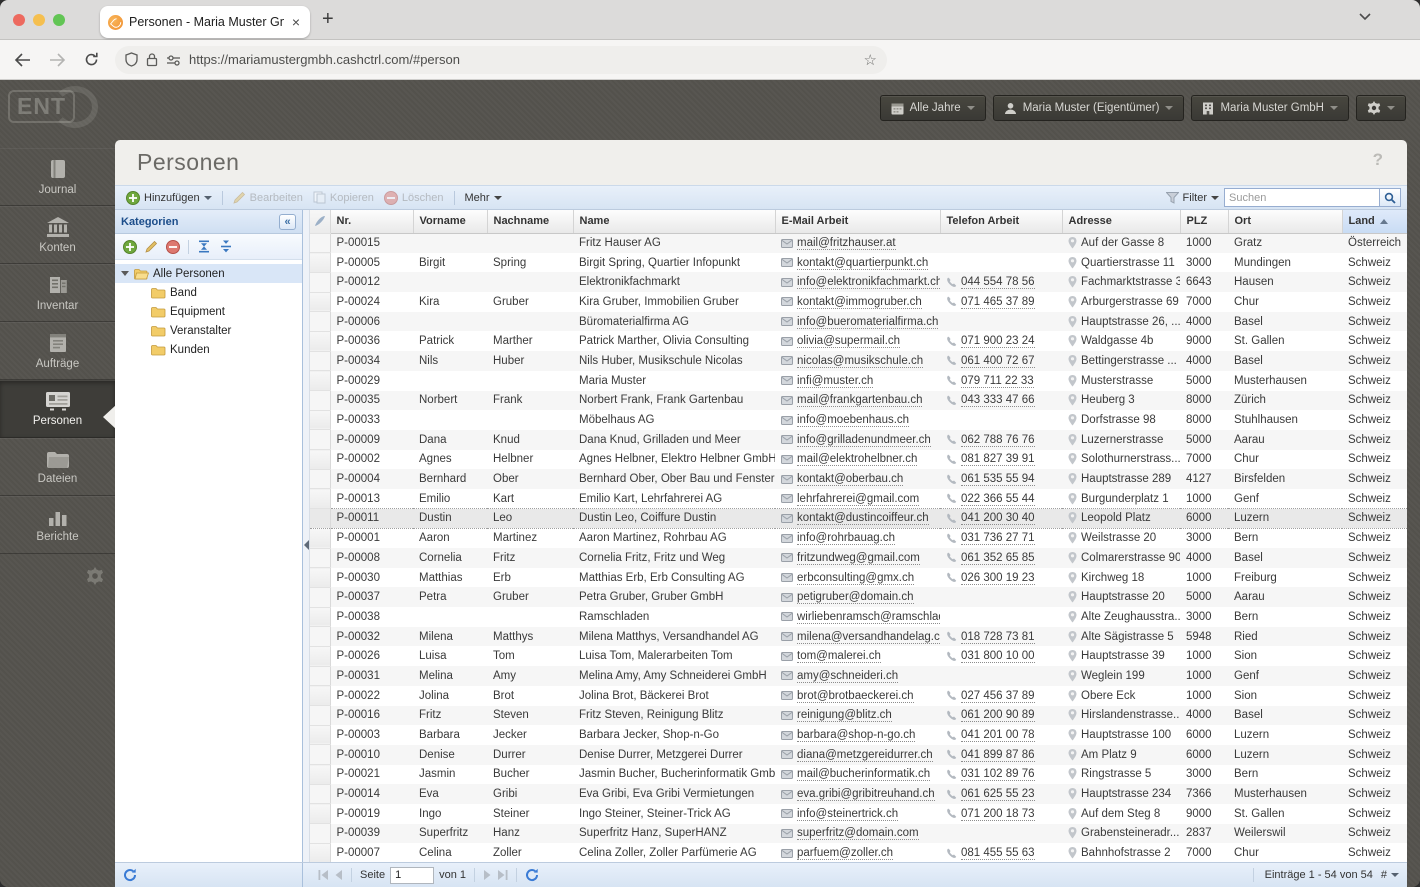  I want to click on column-header-ort: Ort, so click(1285, 222).